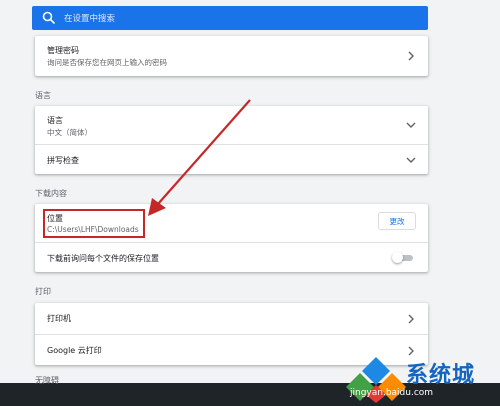  Describe the element at coordinates (441, 375) in the screenshot. I see `watermark-brand: 系统城` at that location.